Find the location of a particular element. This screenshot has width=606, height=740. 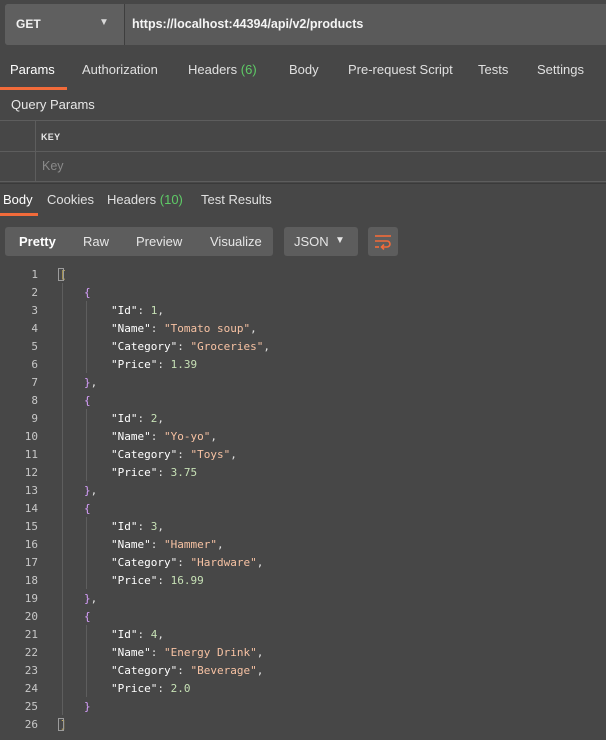

visualize-button: Visualize is located at coordinates (236, 241).